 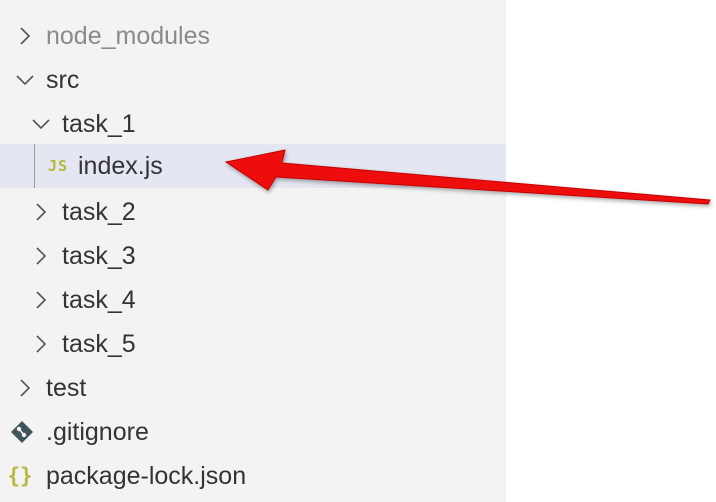 I want to click on tree-item-task-5: task_5, so click(x=253, y=344).